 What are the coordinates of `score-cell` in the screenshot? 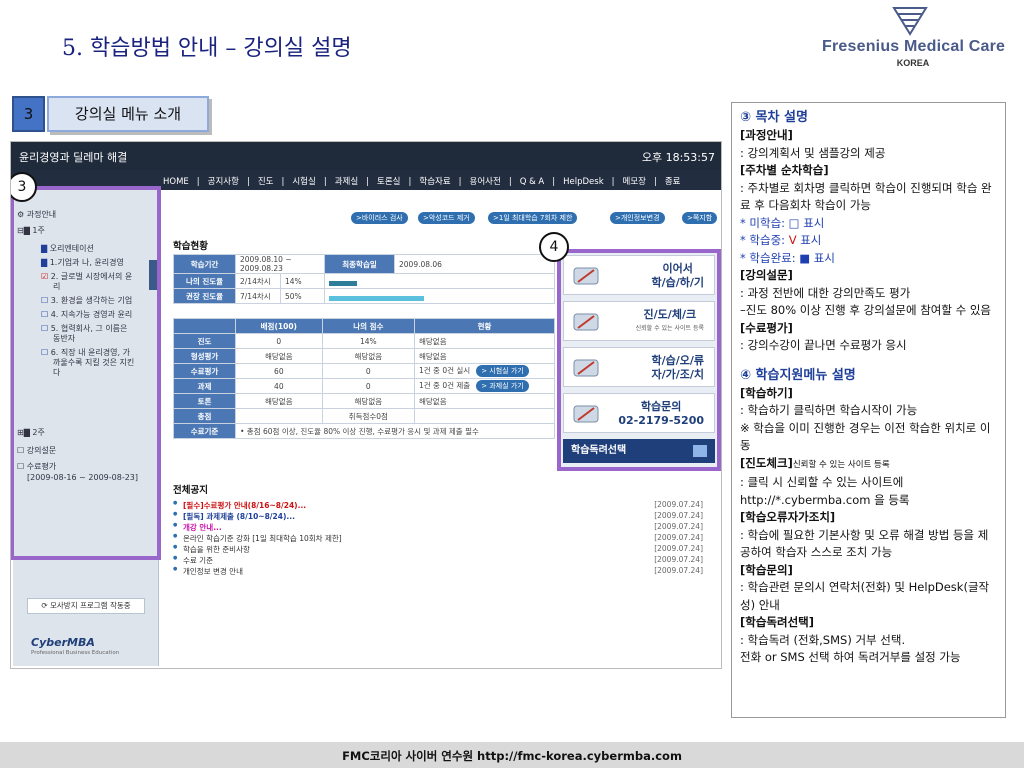 It's located at (484, 416).